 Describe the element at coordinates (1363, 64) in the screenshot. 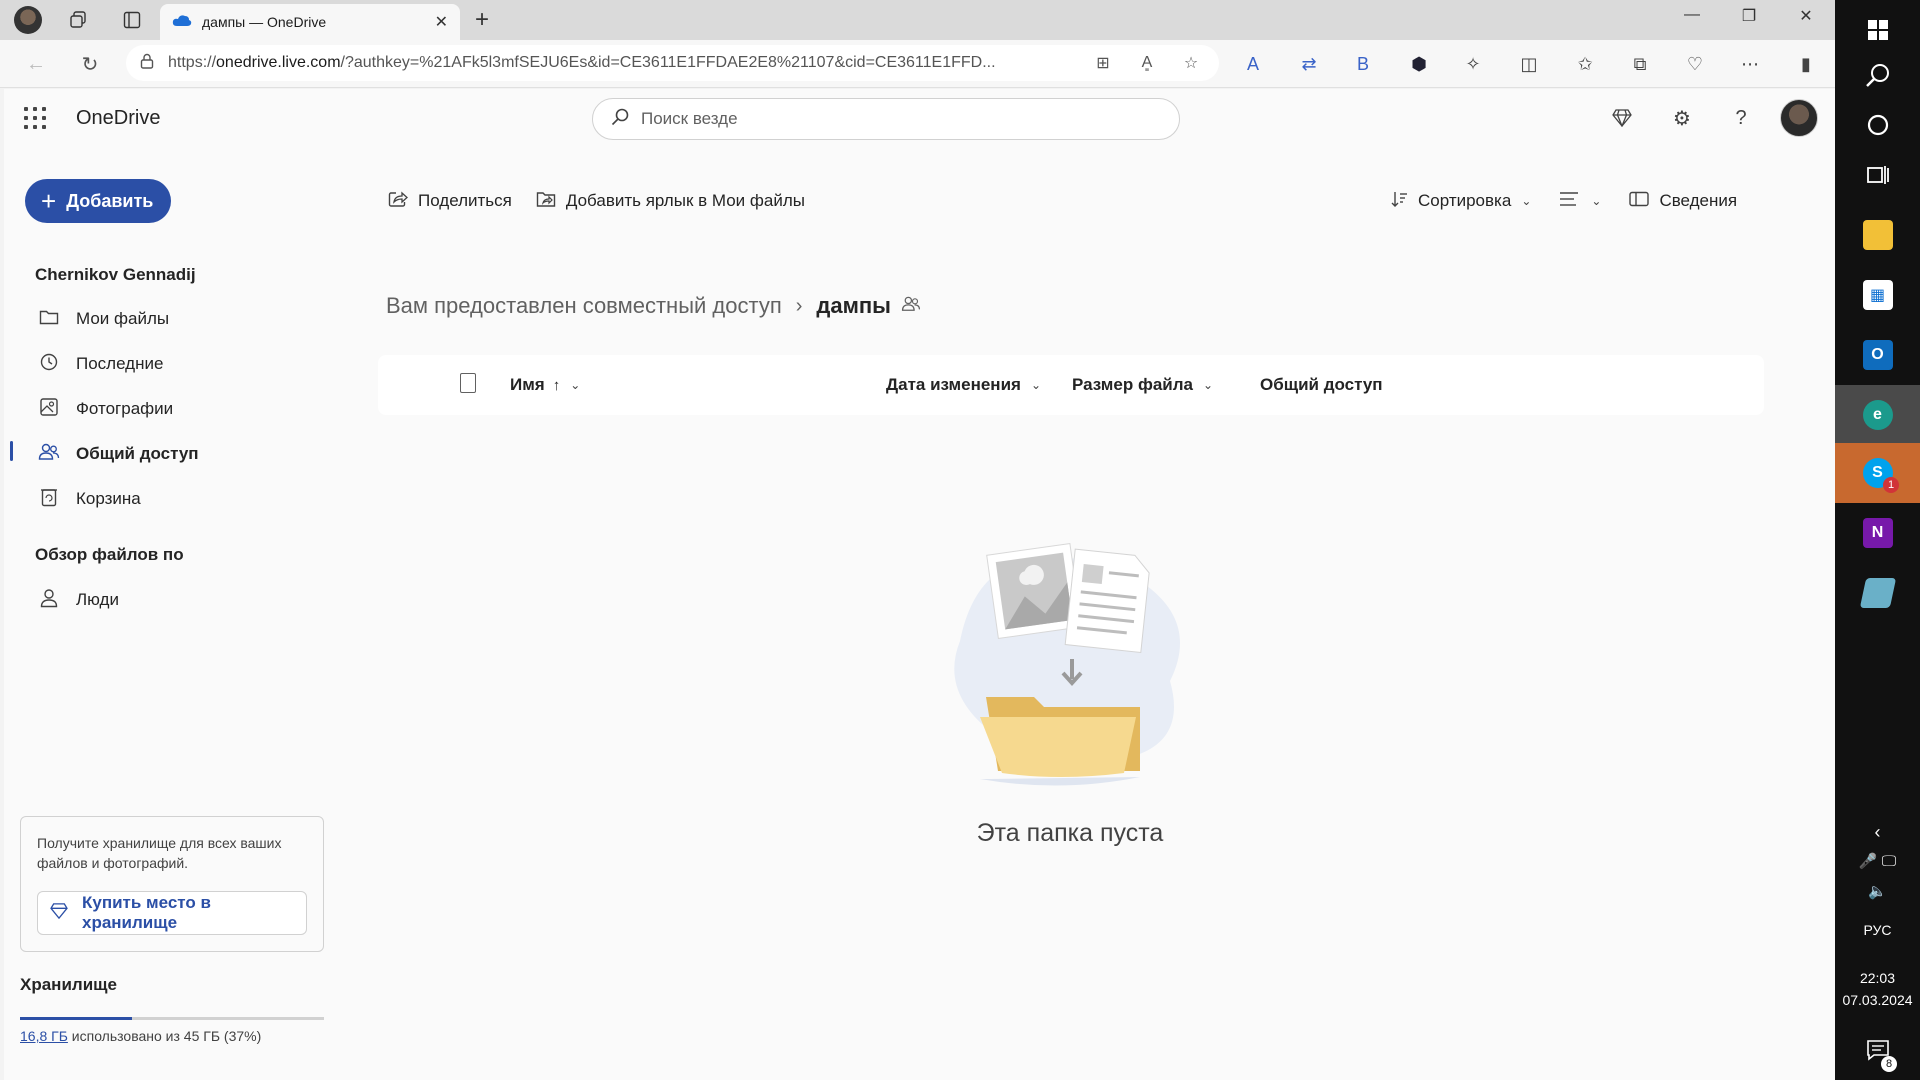

I see `lingvo-extension-icon: B` at that location.